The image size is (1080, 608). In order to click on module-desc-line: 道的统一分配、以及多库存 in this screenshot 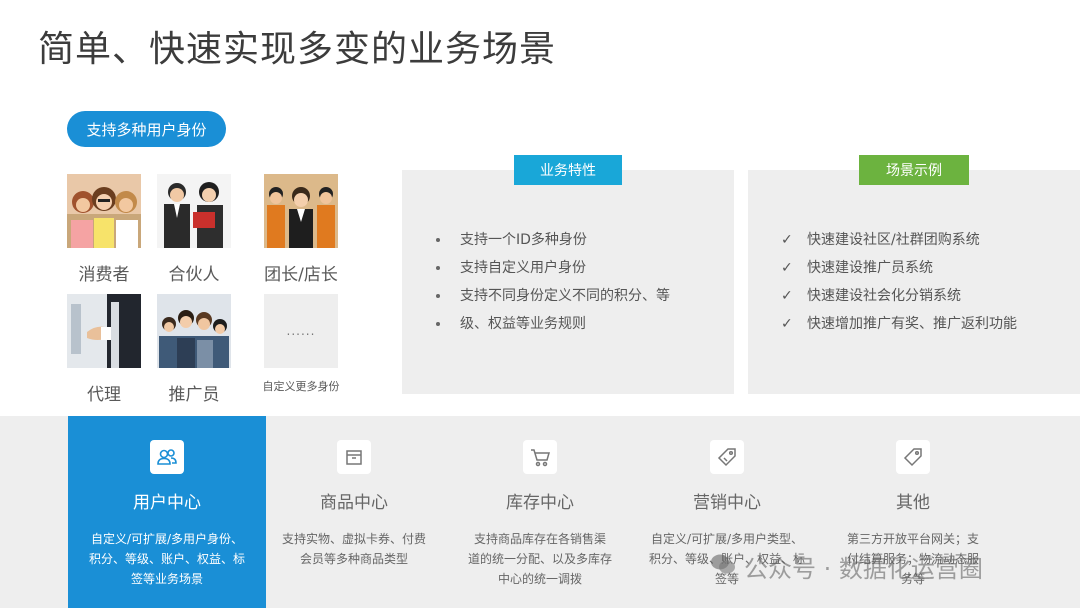, I will do `click(539, 559)`.